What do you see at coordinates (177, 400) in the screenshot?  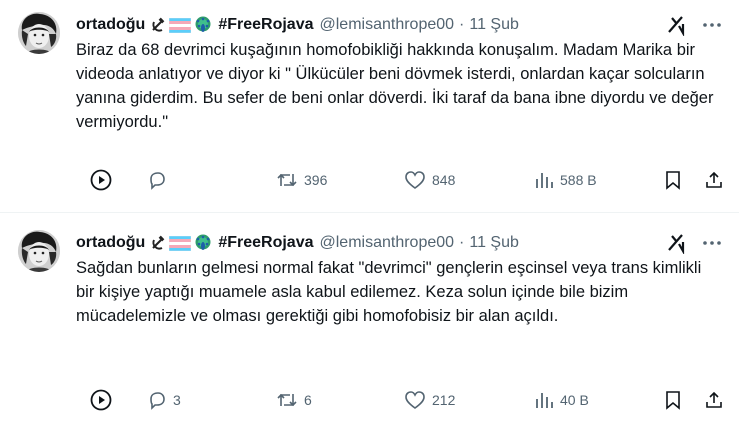 I see `reply-count: 3` at bounding box center [177, 400].